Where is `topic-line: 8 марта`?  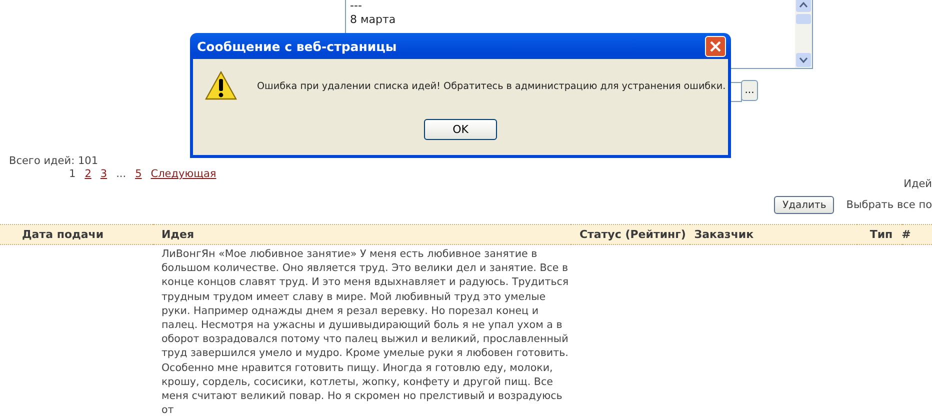 topic-line: 8 марта is located at coordinates (373, 20).